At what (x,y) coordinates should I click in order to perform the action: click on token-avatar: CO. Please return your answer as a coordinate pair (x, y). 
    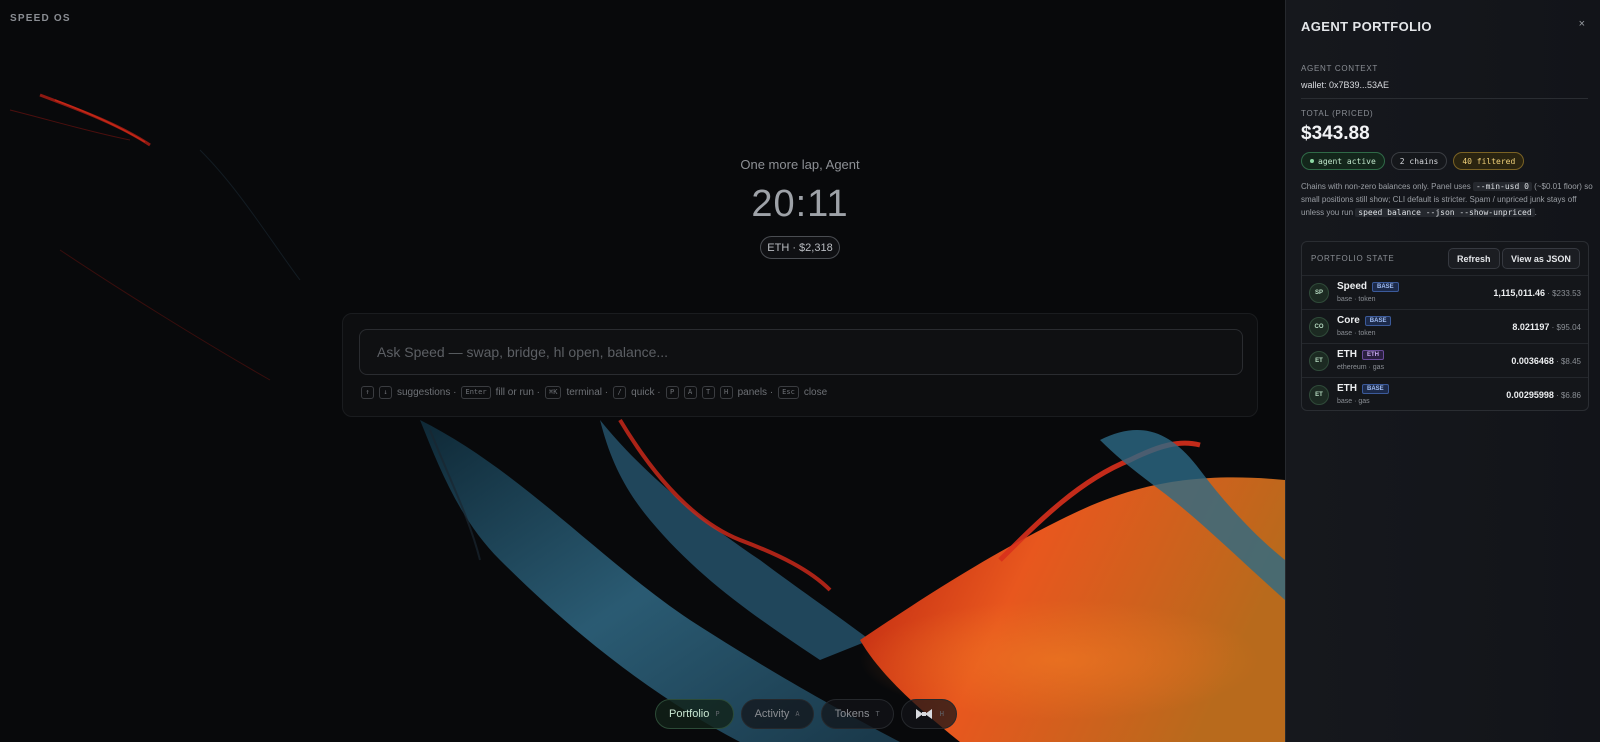
    Looking at the image, I should click on (1319, 327).